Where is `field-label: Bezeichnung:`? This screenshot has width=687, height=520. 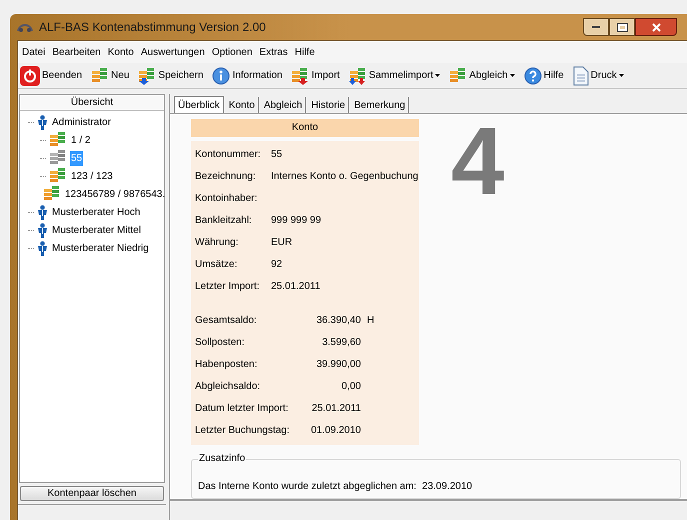
field-label: Bezeichnung: is located at coordinates (226, 177).